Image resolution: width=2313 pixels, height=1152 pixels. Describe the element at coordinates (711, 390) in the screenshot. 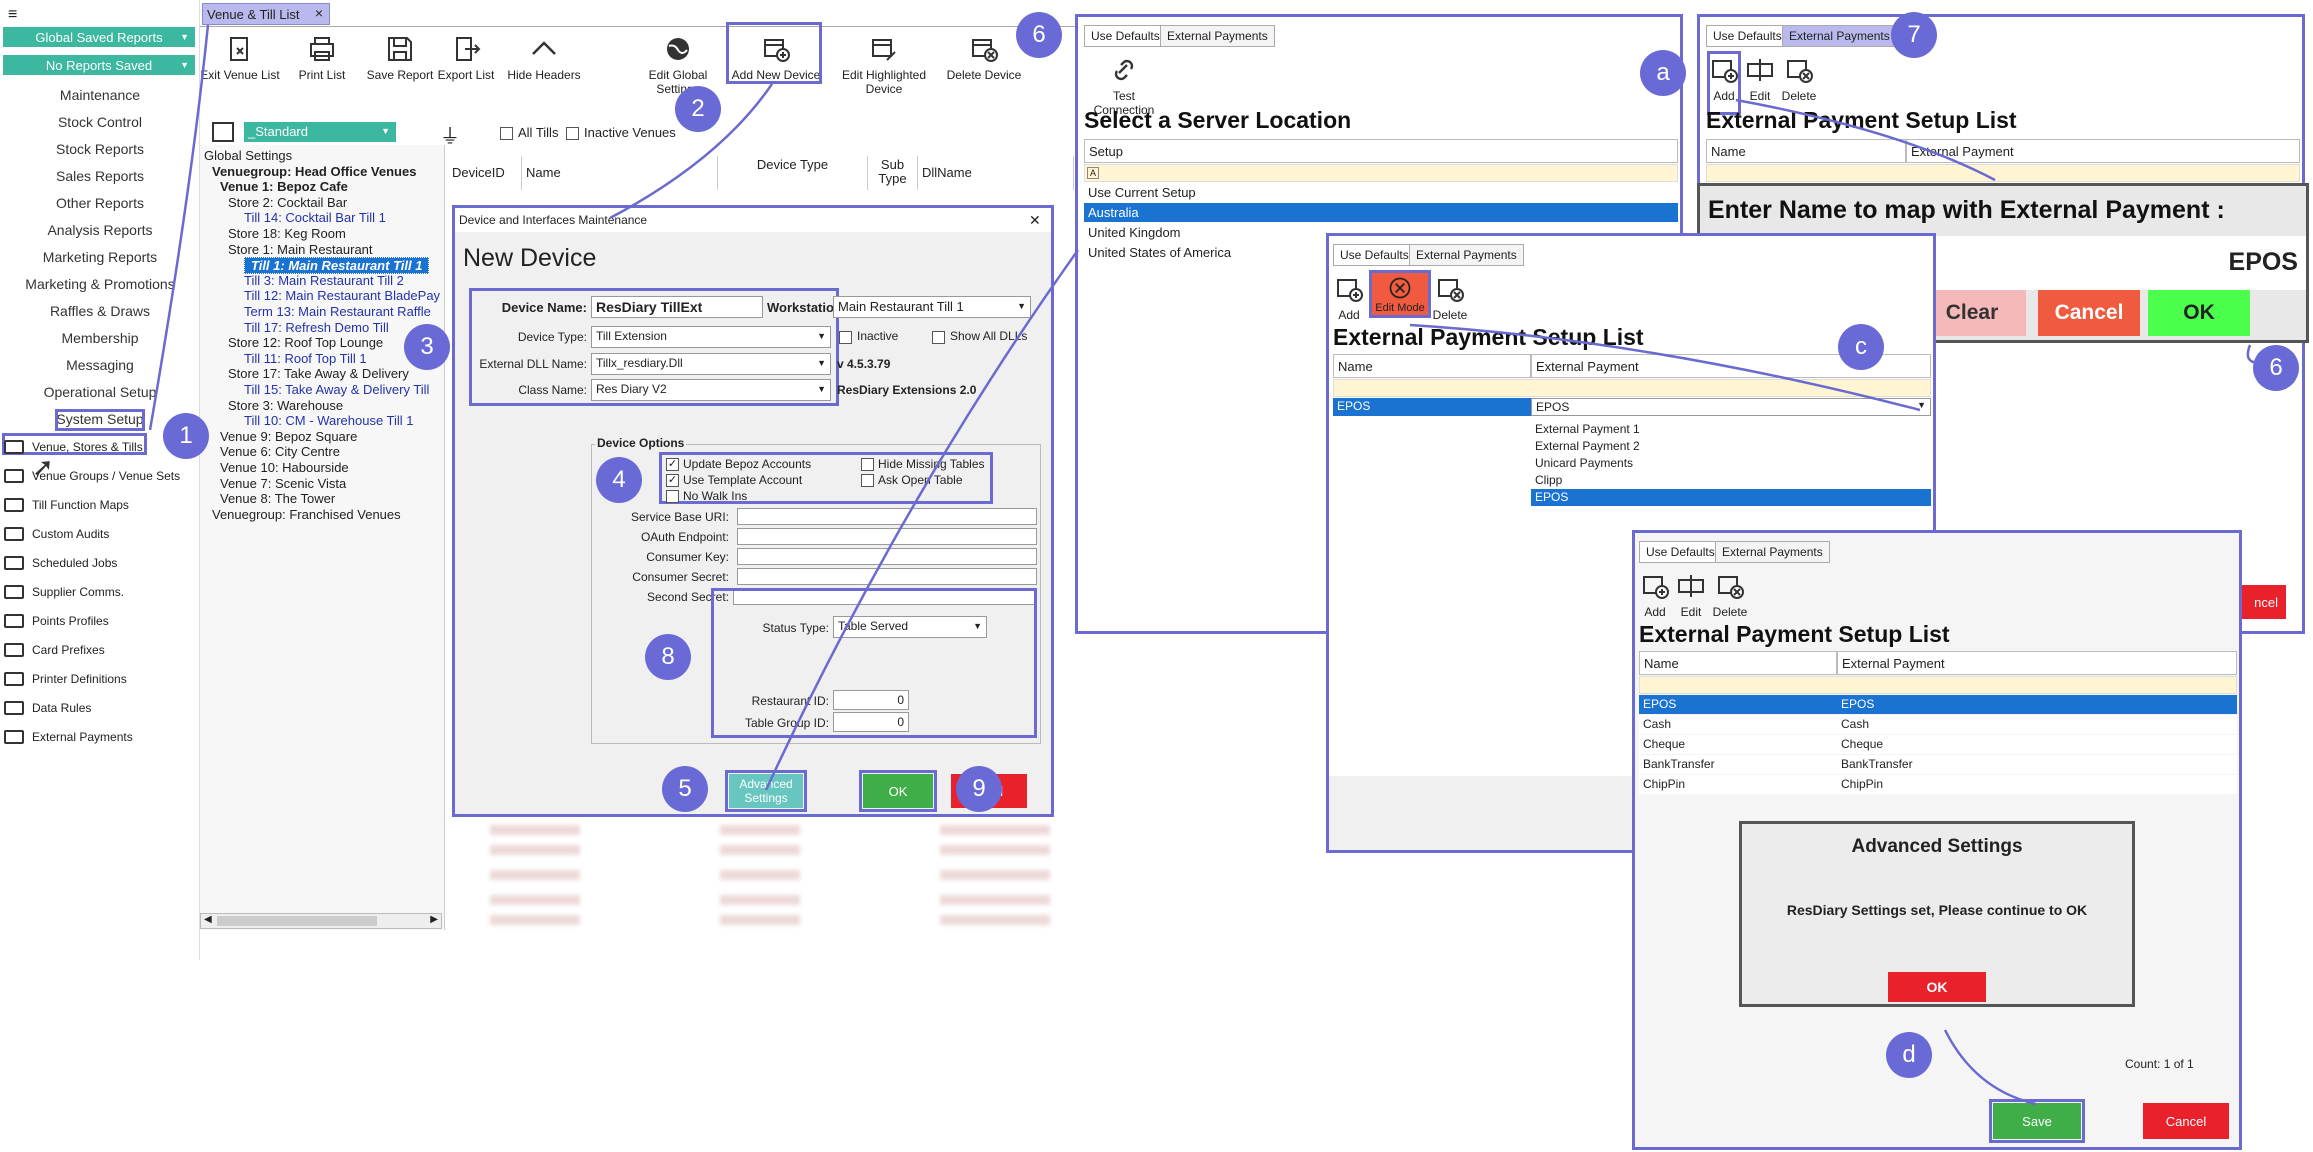

I see `class-select: Res Diary V2 ▼` at that location.